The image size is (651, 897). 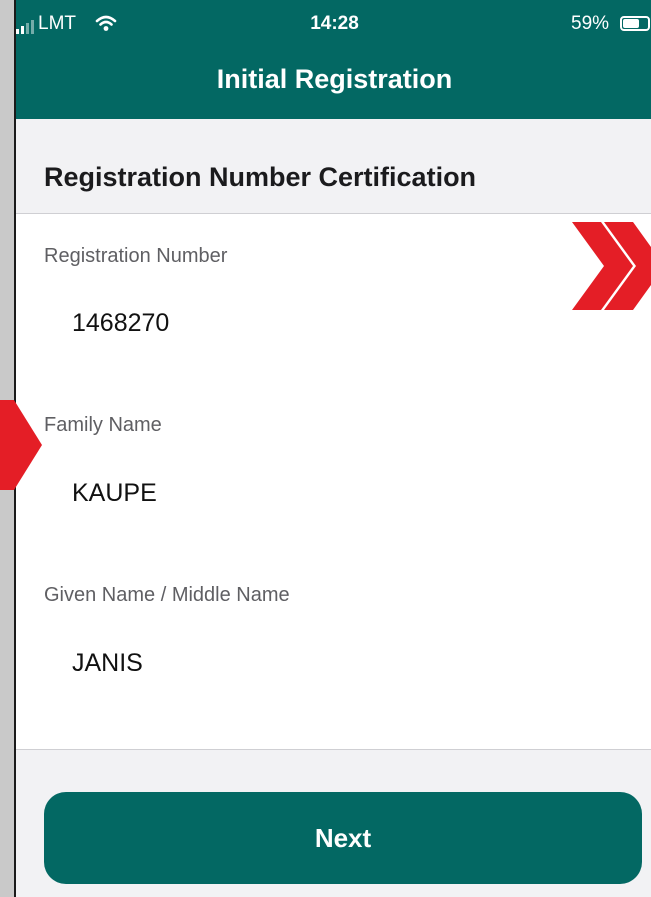 What do you see at coordinates (611, 266) in the screenshot?
I see `double-chevron-icon` at bounding box center [611, 266].